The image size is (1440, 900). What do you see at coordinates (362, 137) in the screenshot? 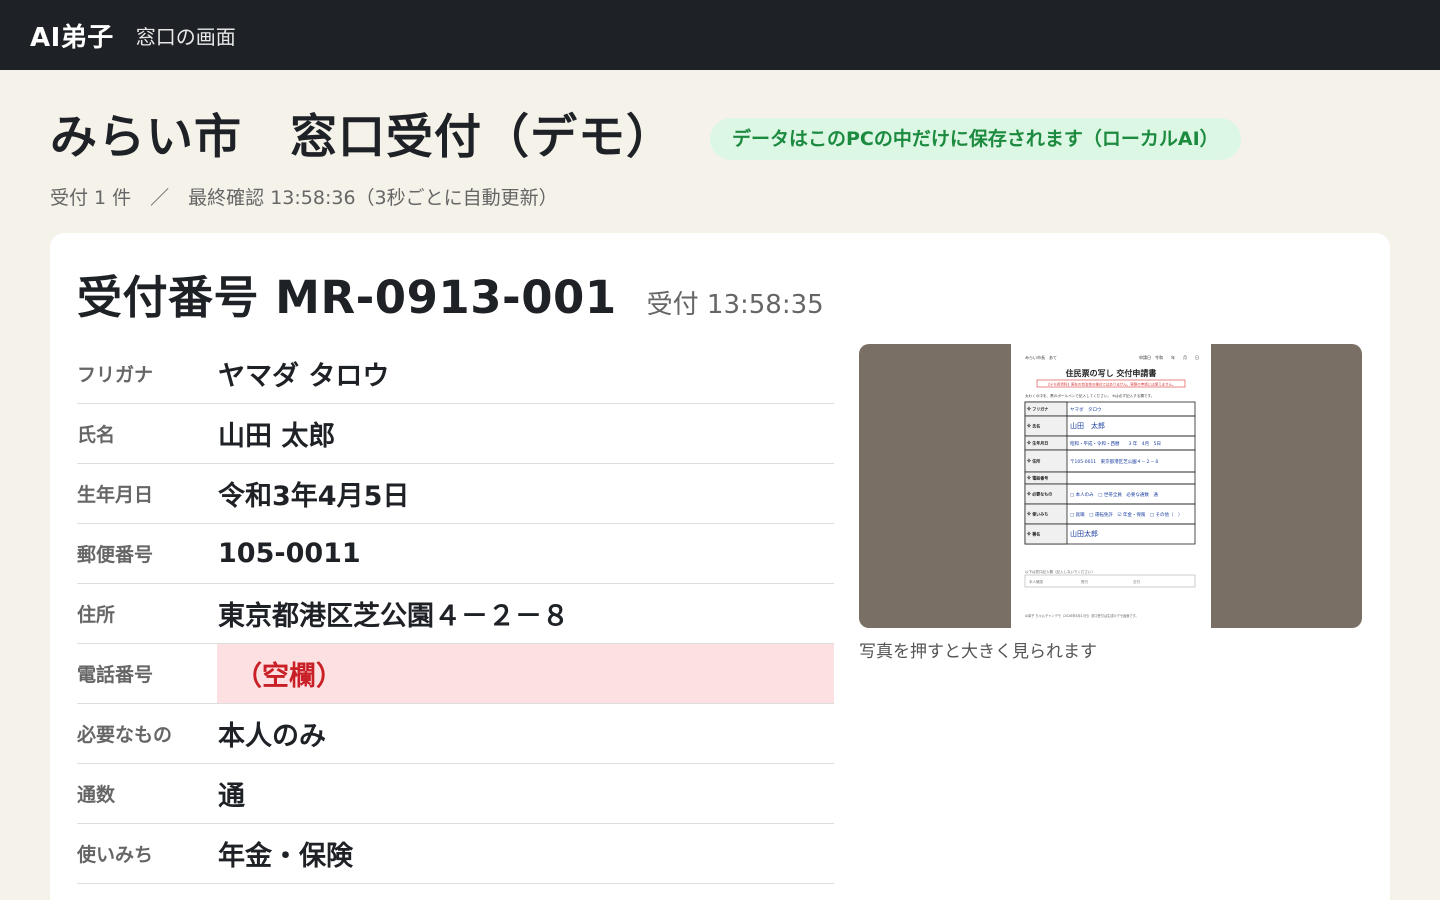
I see `page-title: みらい市 窓口受付（デモ）` at bounding box center [362, 137].